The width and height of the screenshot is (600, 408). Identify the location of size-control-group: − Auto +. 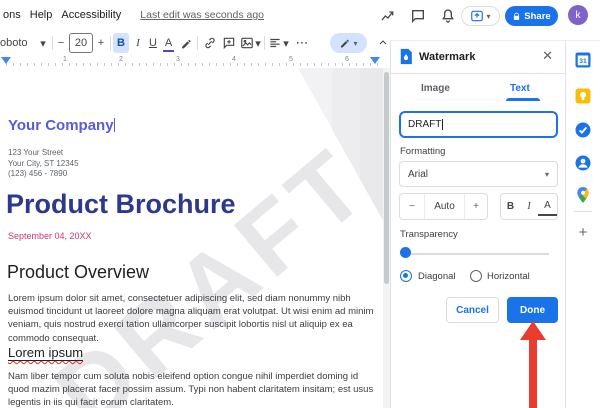
(443, 206).